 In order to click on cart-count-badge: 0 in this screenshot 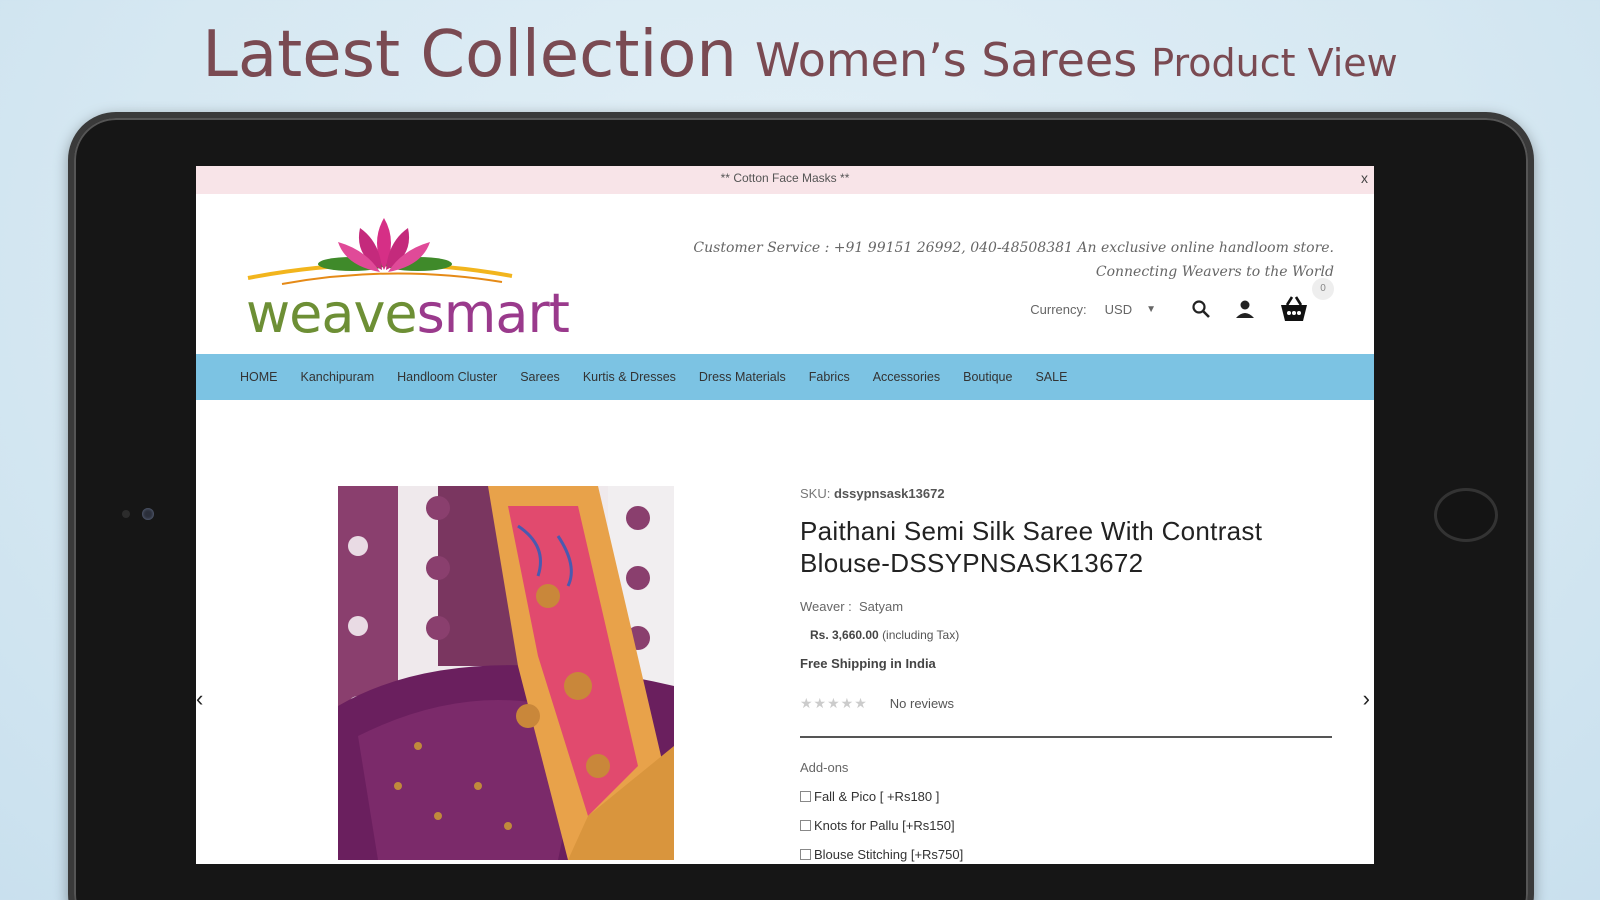, I will do `click(1323, 289)`.